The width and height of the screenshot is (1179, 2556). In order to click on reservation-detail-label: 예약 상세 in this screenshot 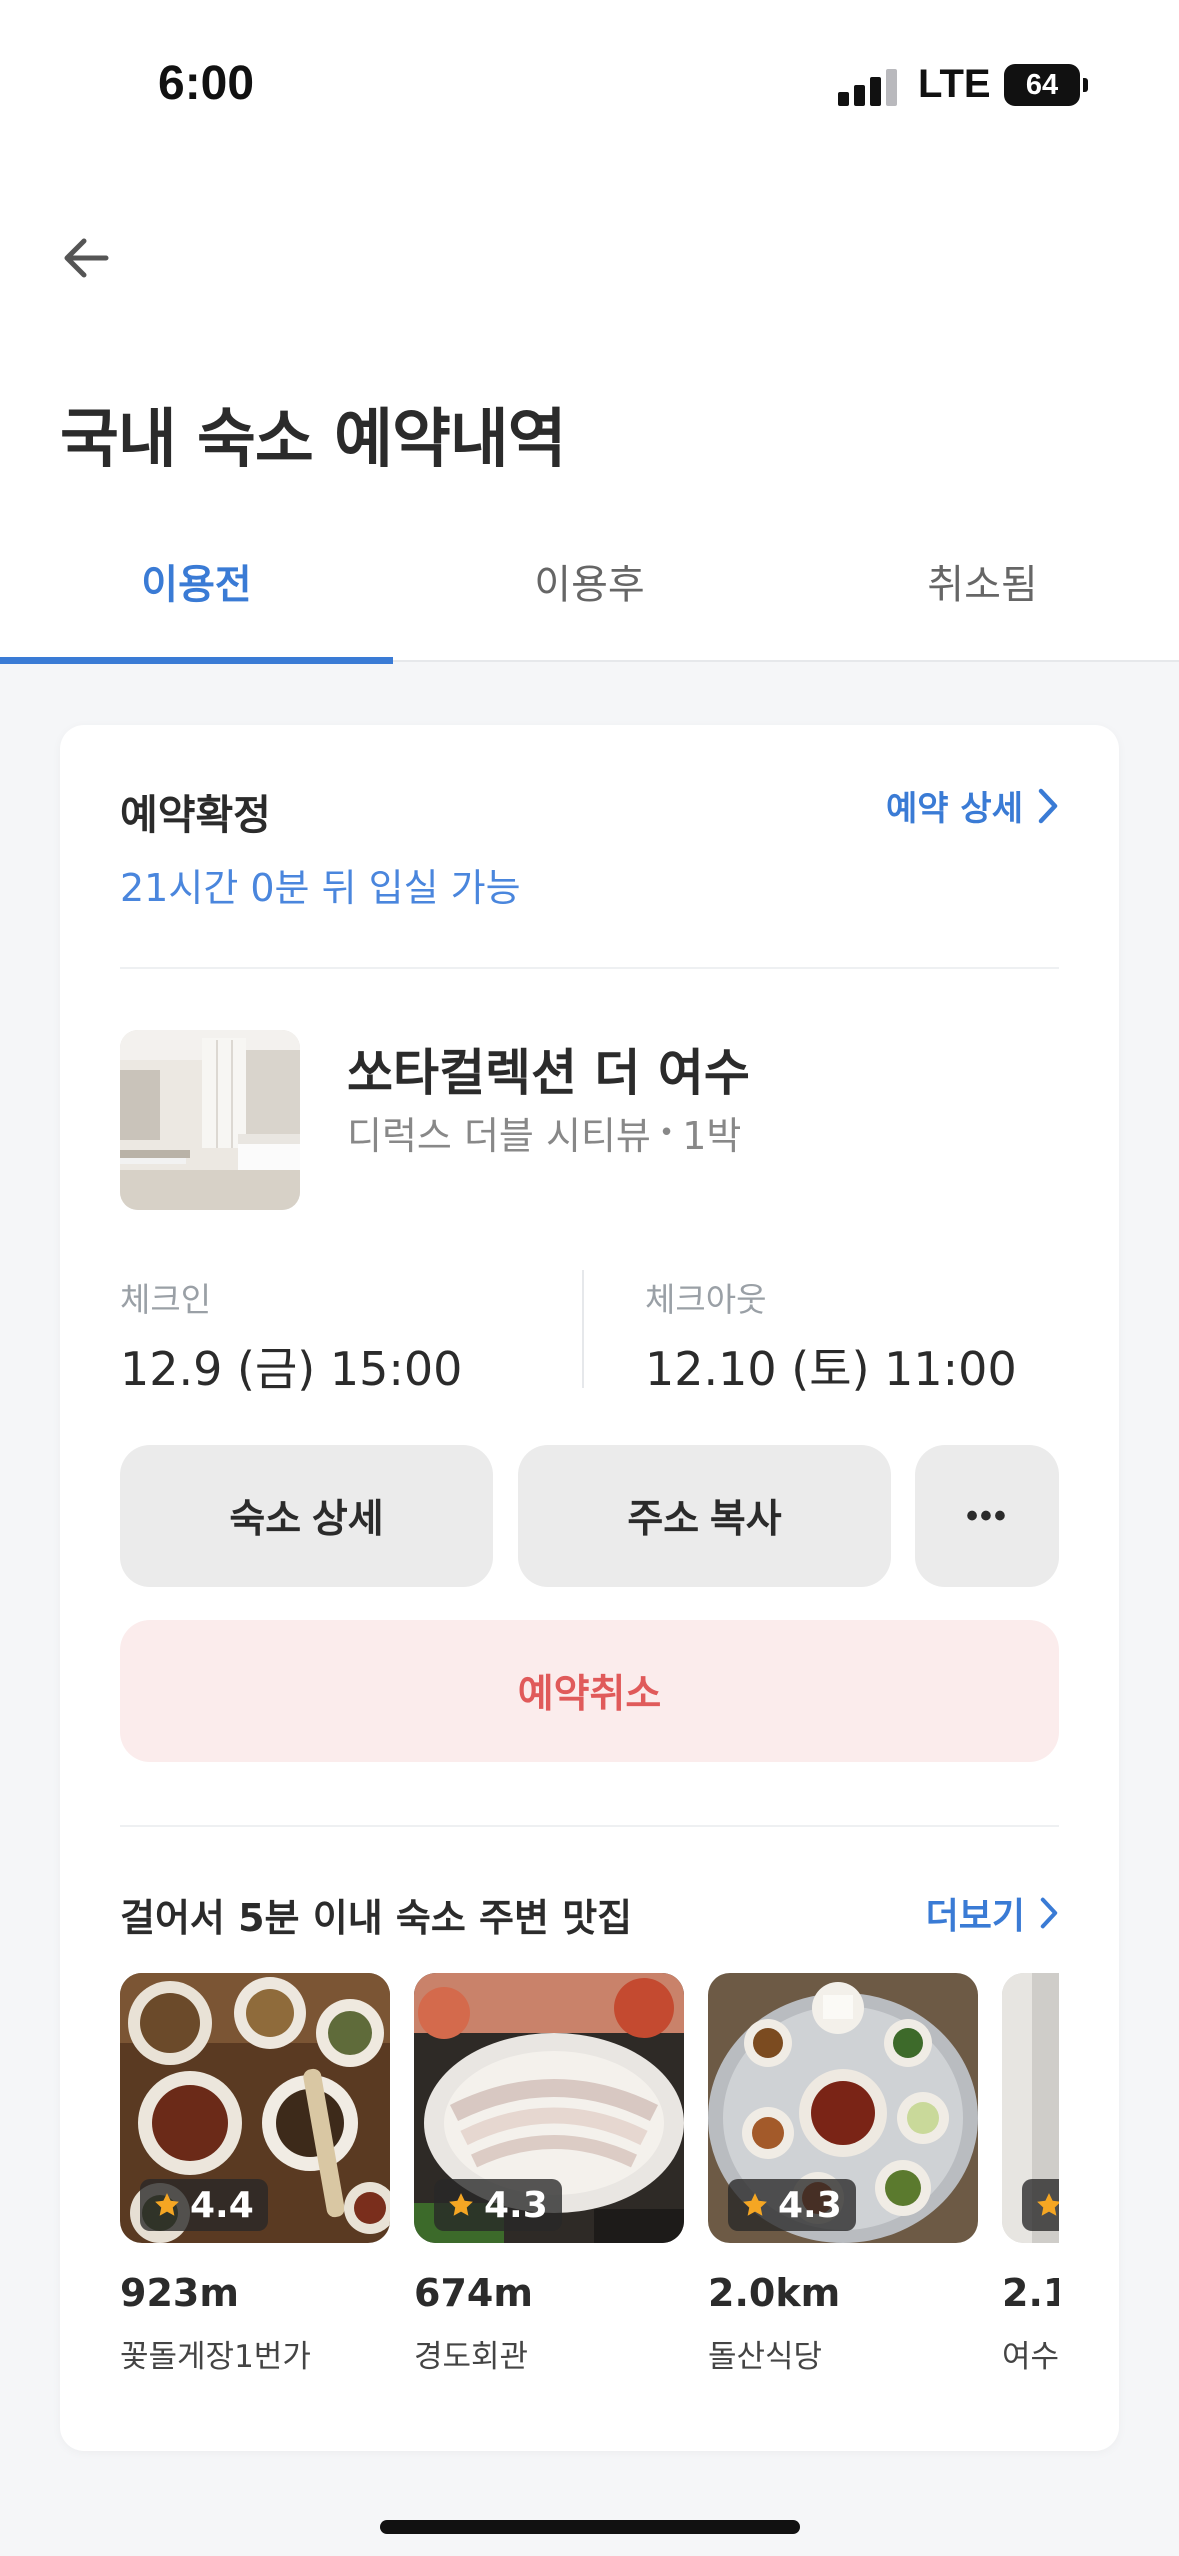, I will do `click(954, 809)`.